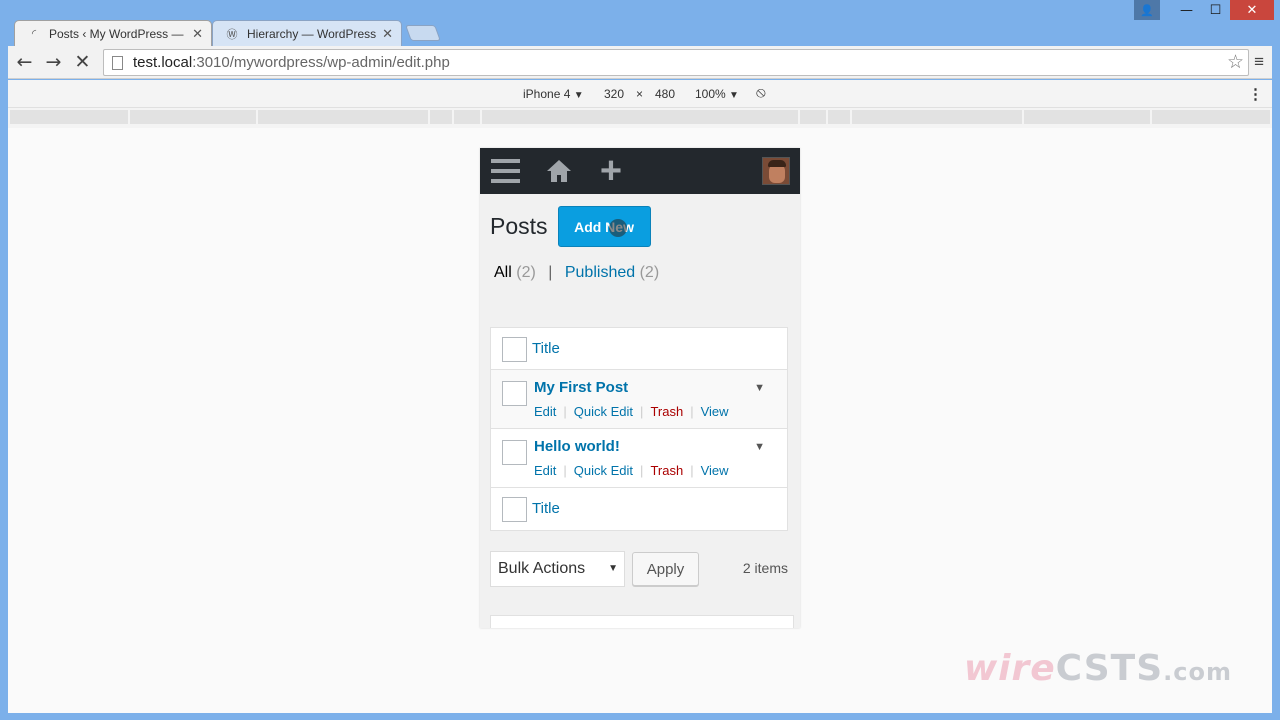 This screenshot has width=1280, height=720. Describe the element at coordinates (53, 62) in the screenshot. I see `forward-button: →` at that location.